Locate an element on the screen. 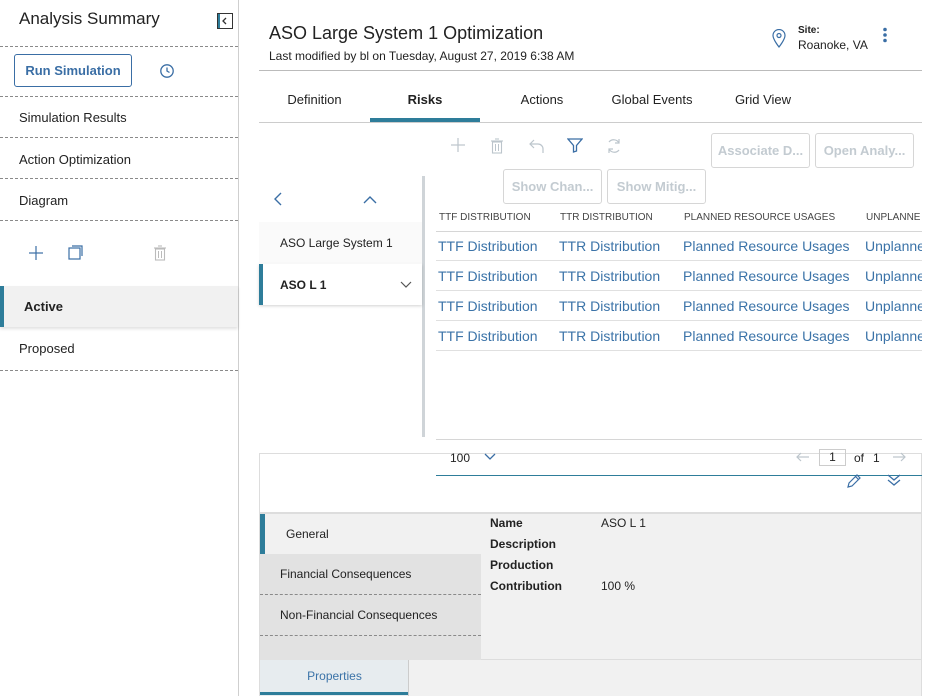  tree-item-selected: ASO L 1 is located at coordinates (340, 284).